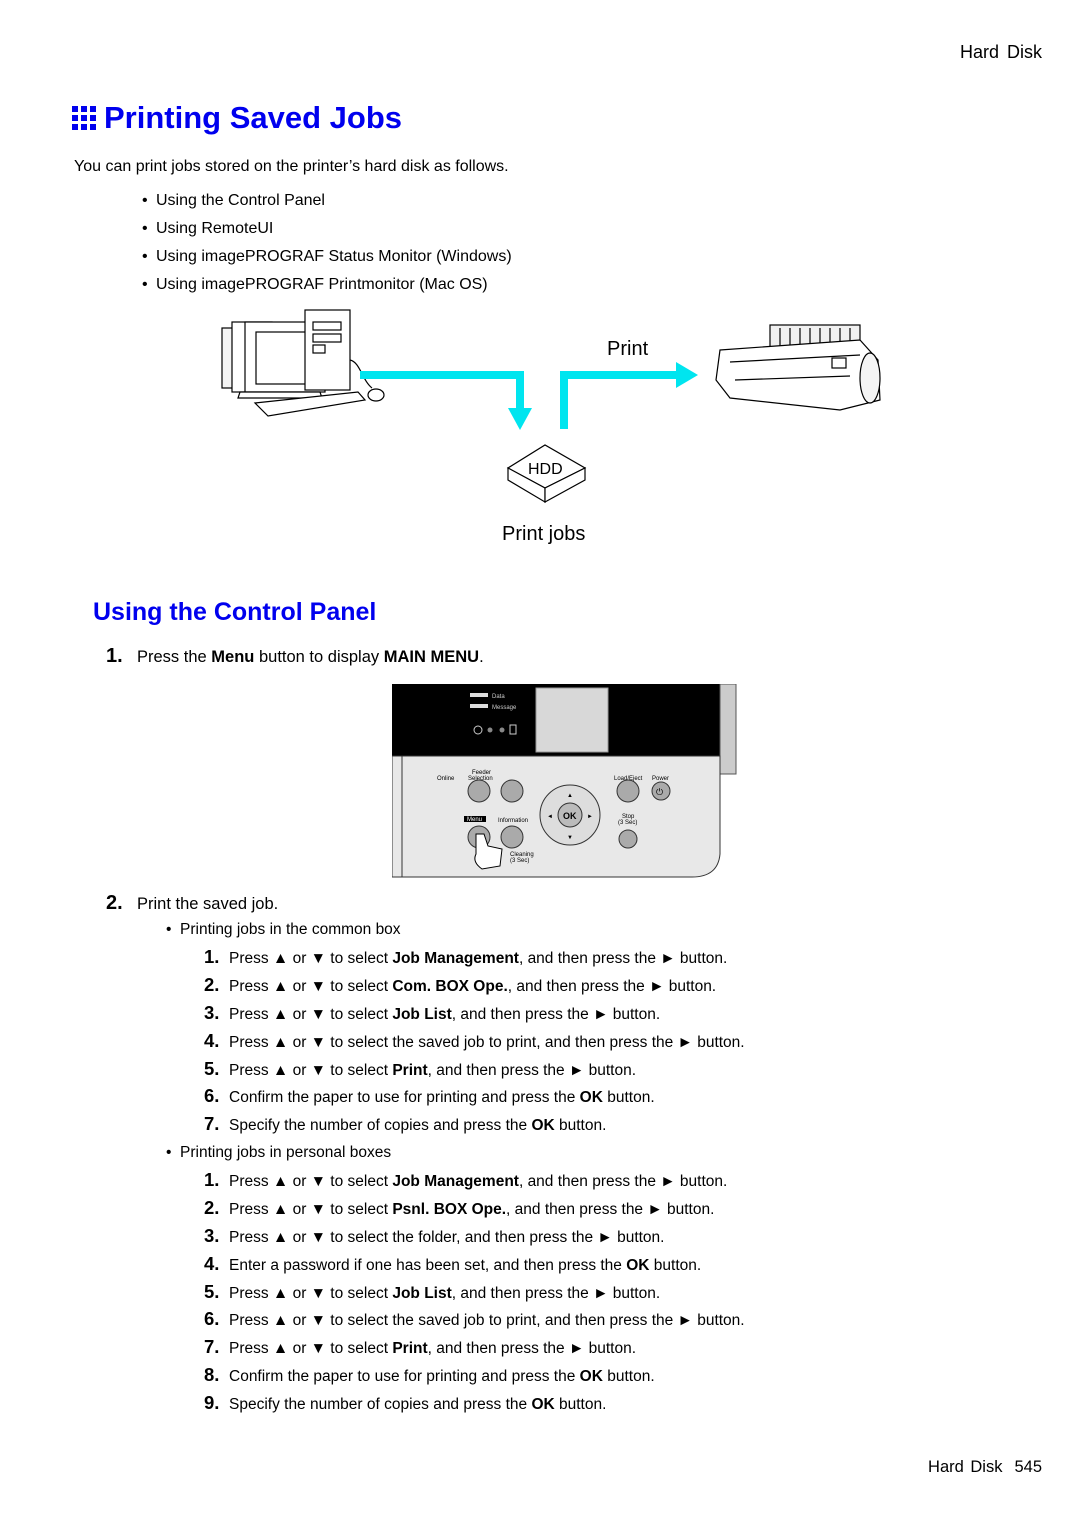  What do you see at coordinates (628, 839) in the screenshot?
I see `stop-button` at bounding box center [628, 839].